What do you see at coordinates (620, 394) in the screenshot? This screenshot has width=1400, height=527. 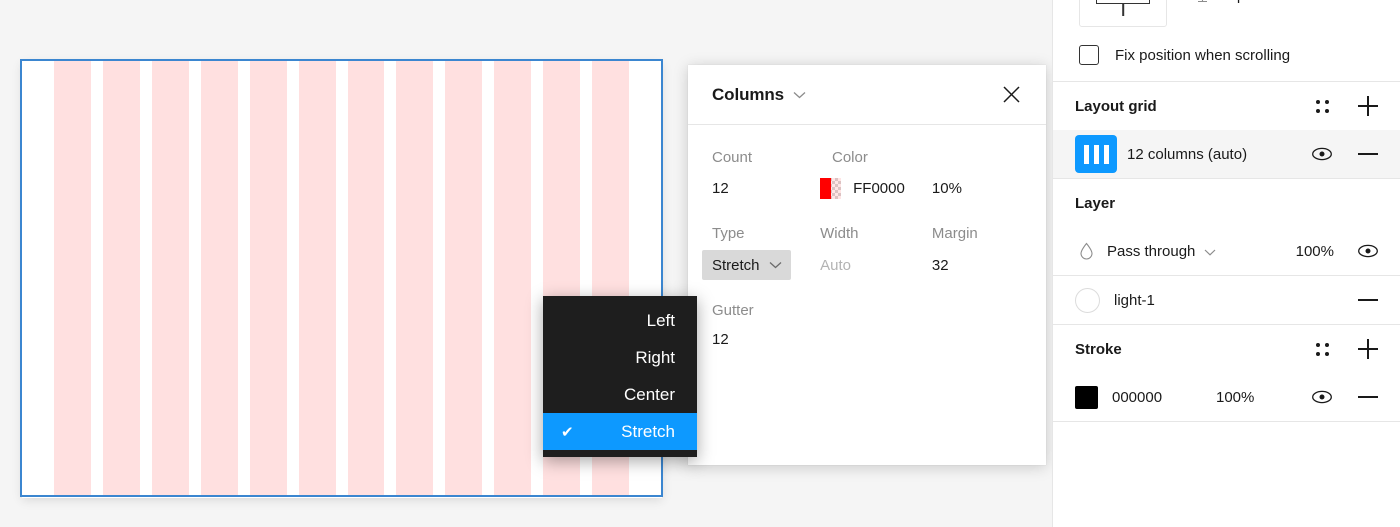 I see `menu-item-center: Center` at bounding box center [620, 394].